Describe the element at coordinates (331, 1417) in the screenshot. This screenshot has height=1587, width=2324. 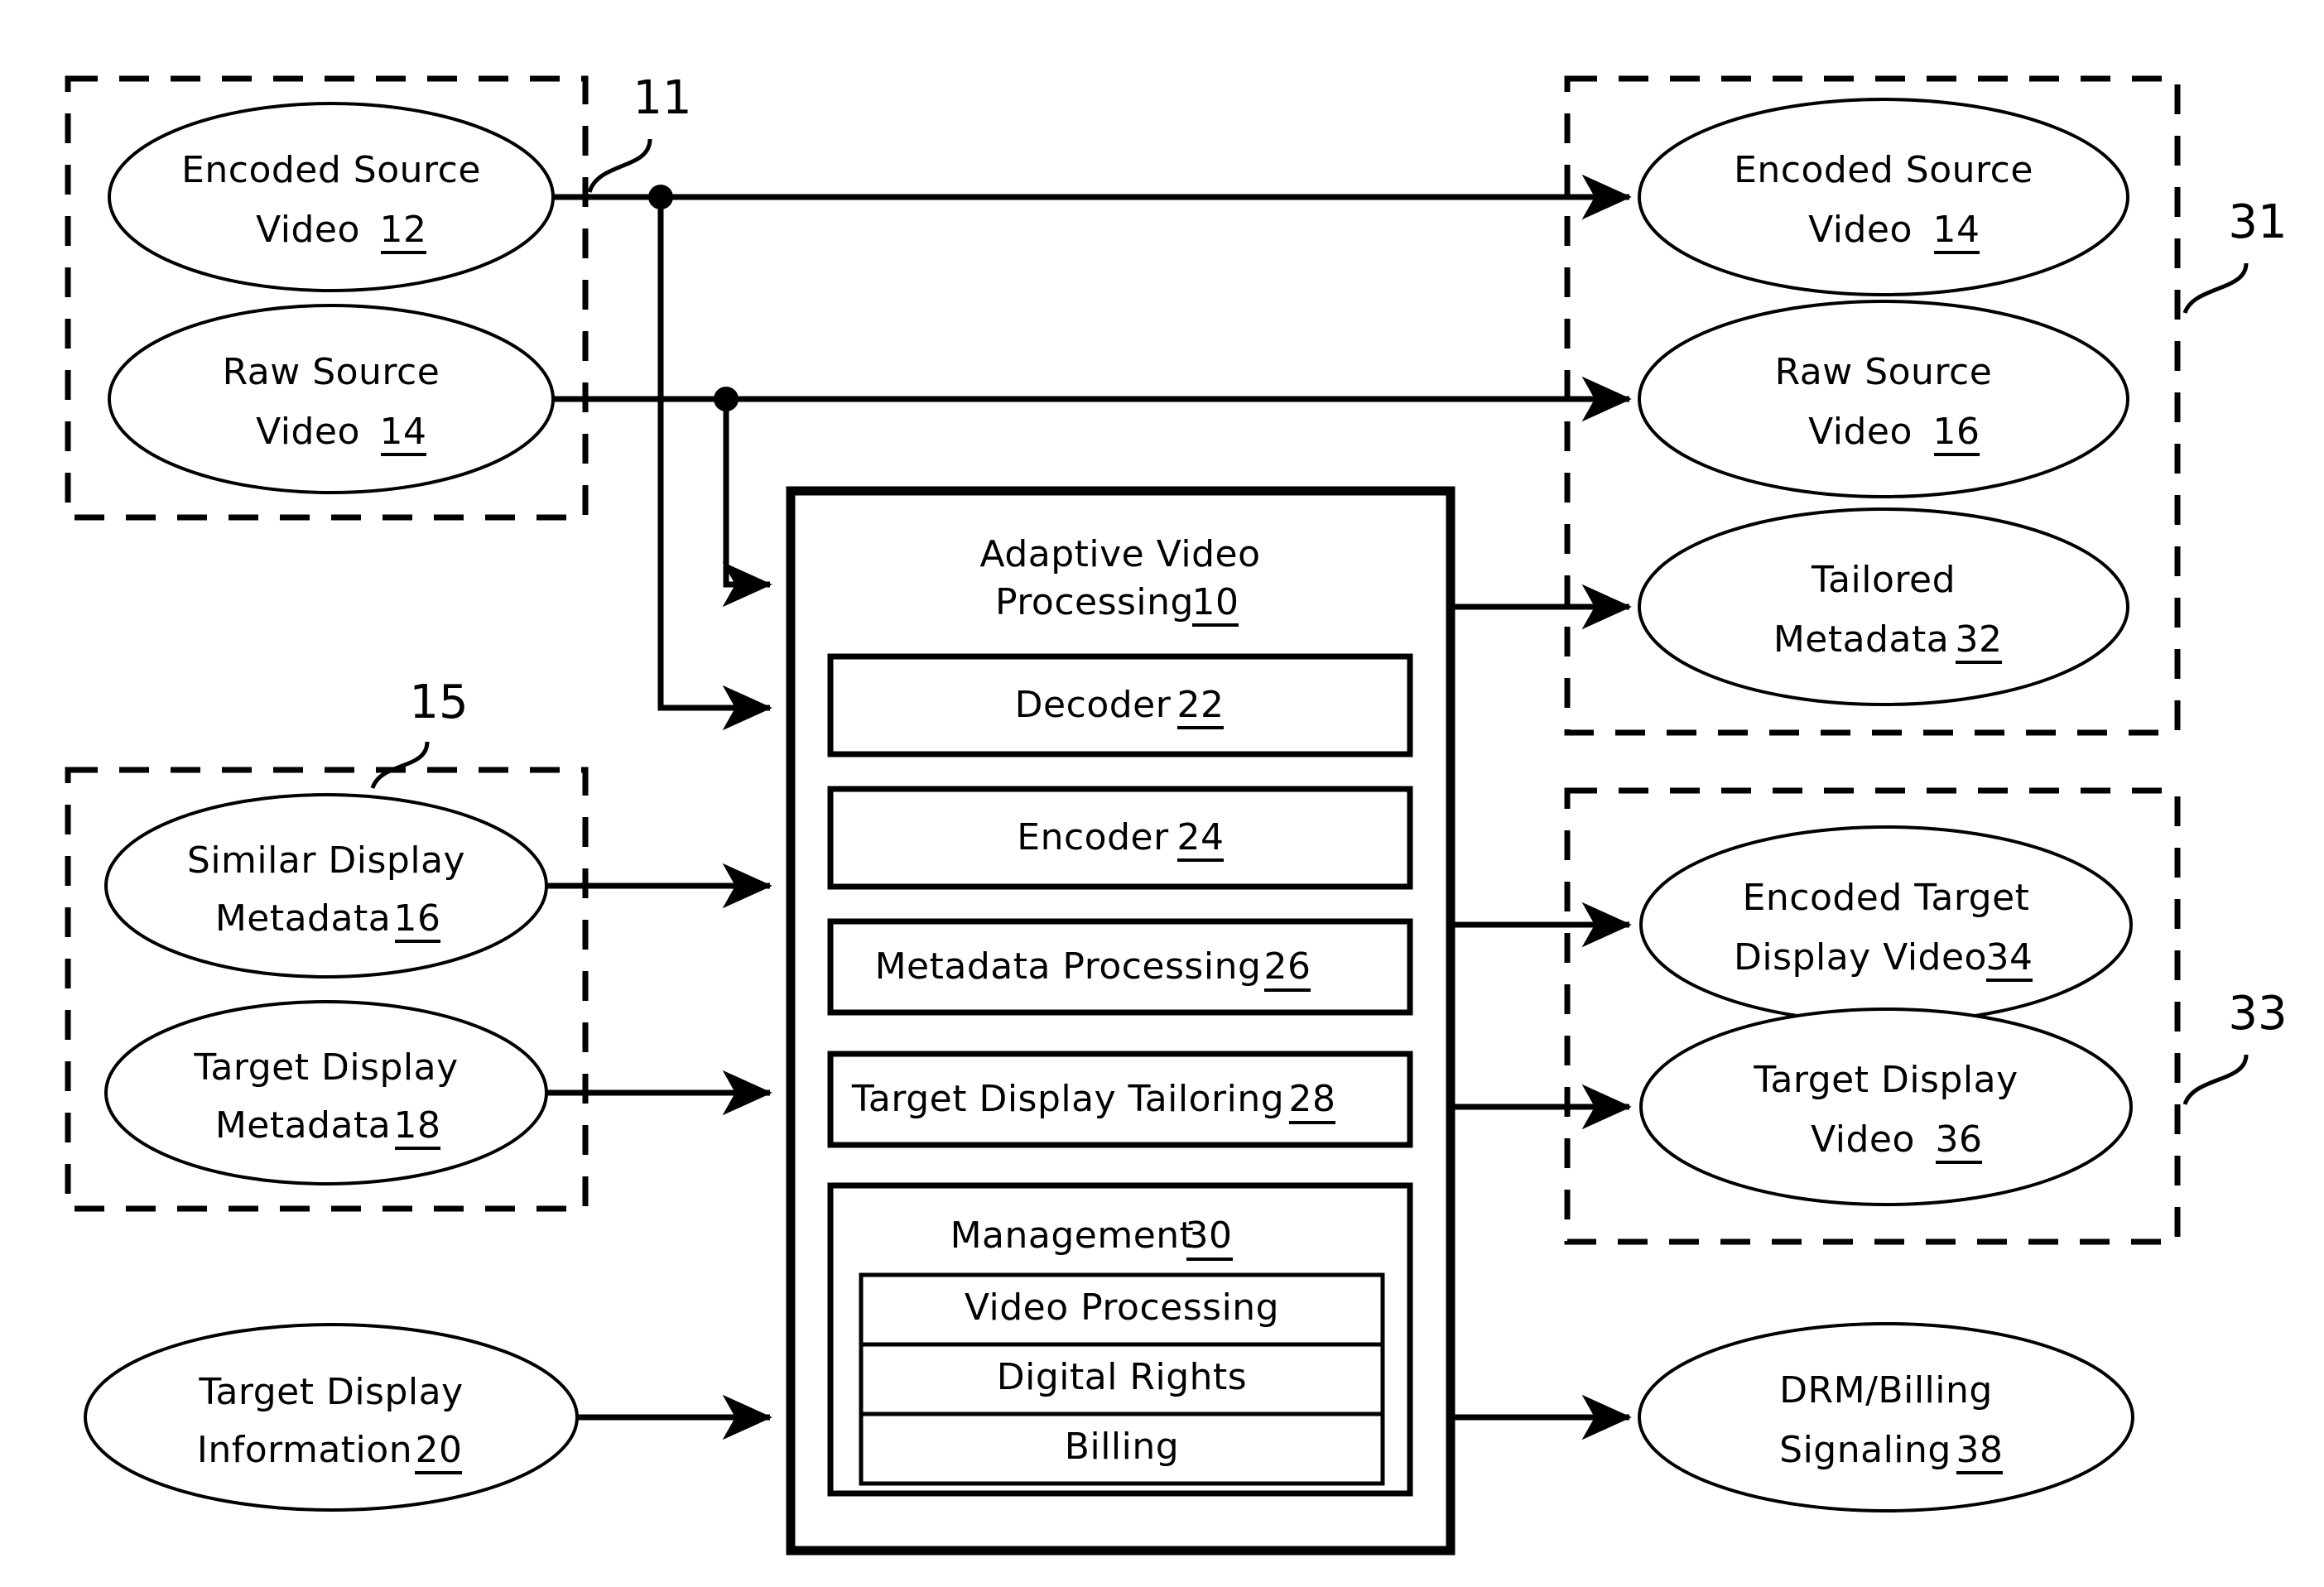
I see `node-target-display-information-20: Target Display Information 20` at that location.